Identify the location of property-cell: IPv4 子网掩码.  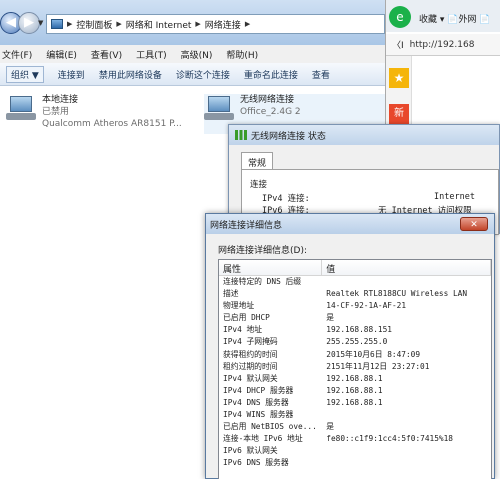
(250, 342).